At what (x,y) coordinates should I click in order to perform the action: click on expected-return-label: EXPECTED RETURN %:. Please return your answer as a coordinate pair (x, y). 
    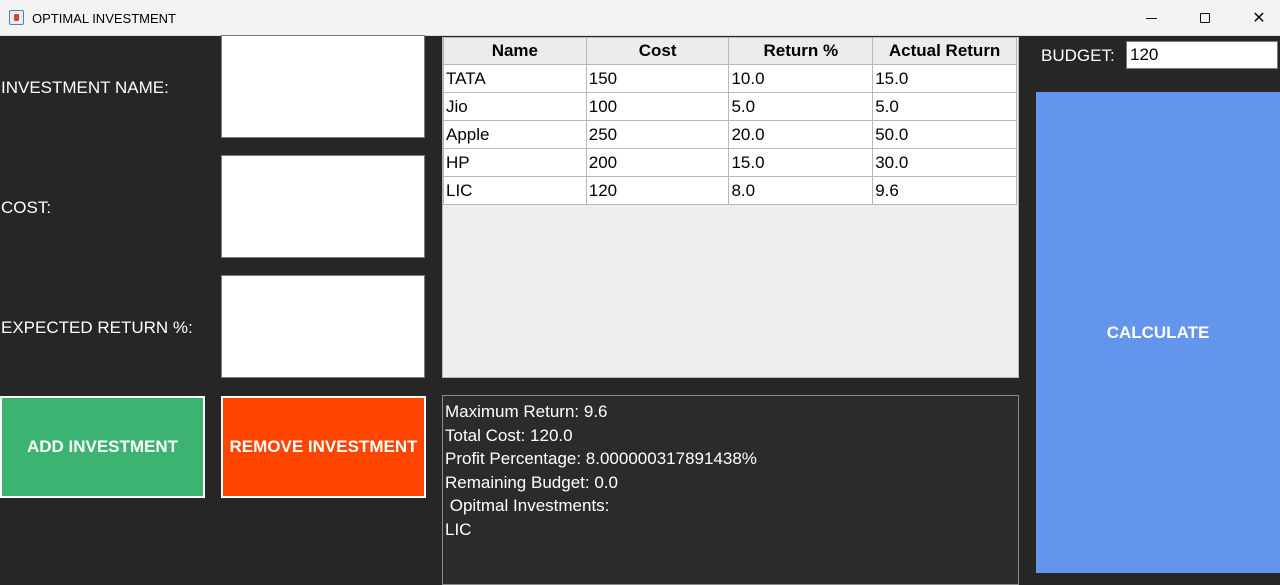
    Looking at the image, I should click on (97, 327).